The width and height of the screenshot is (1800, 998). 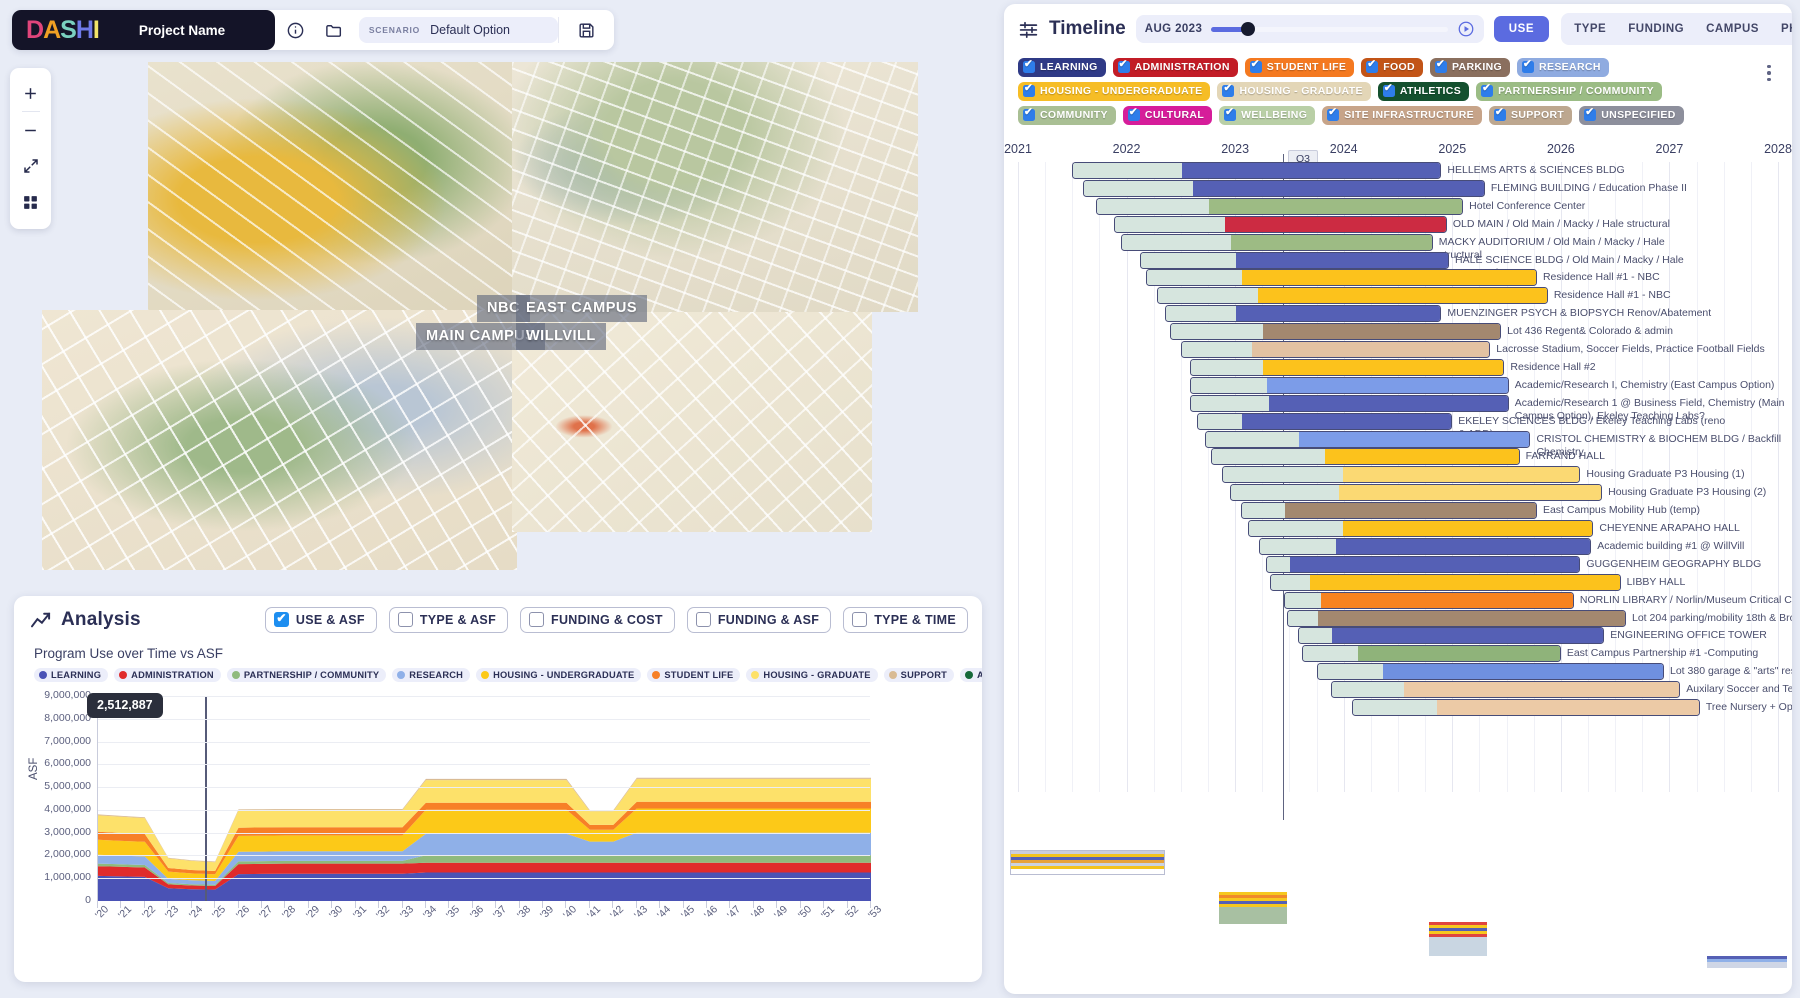 I want to click on filter-chip-parking: PARKING, so click(x=1470, y=67).